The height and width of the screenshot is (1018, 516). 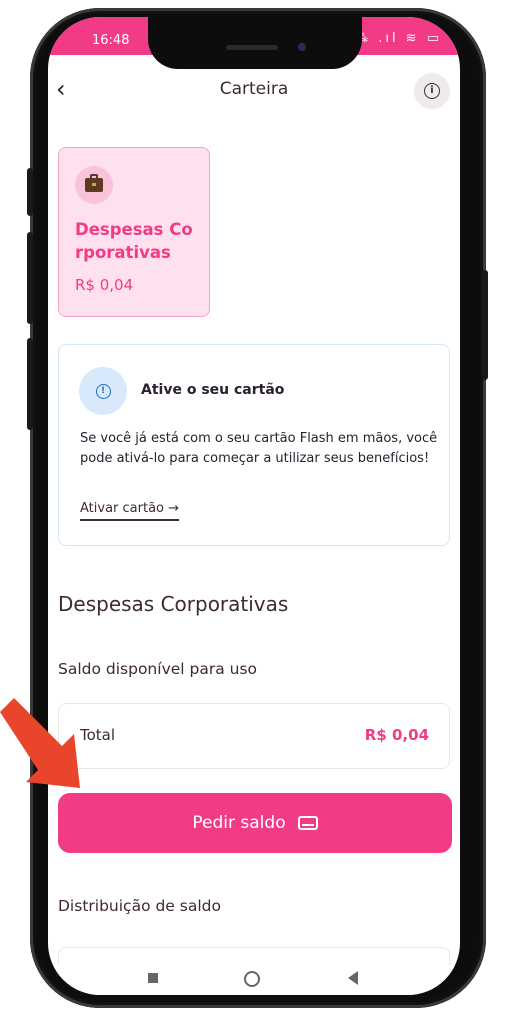 I want to click on back-triangle-icon, so click(x=353, y=978).